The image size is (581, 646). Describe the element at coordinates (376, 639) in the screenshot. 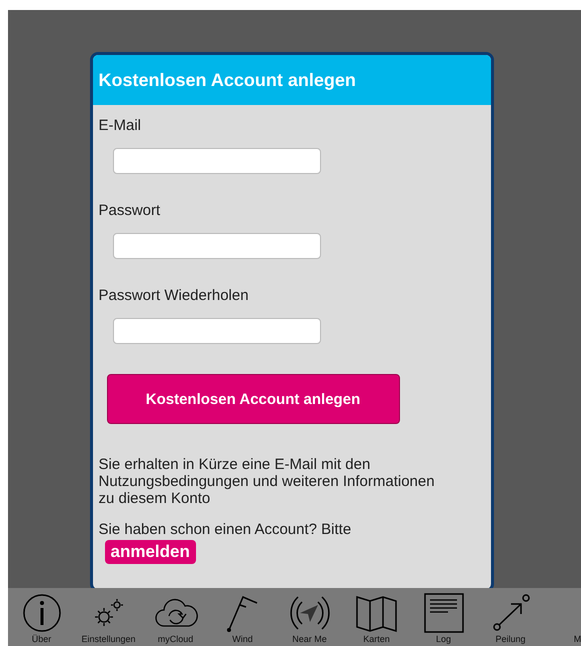

I see `toolbar-label: Karten` at that location.